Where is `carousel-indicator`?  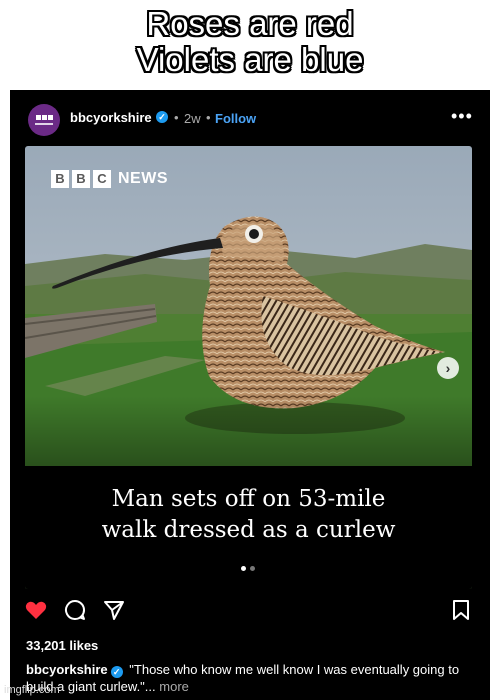
carousel-indicator is located at coordinates (248, 568).